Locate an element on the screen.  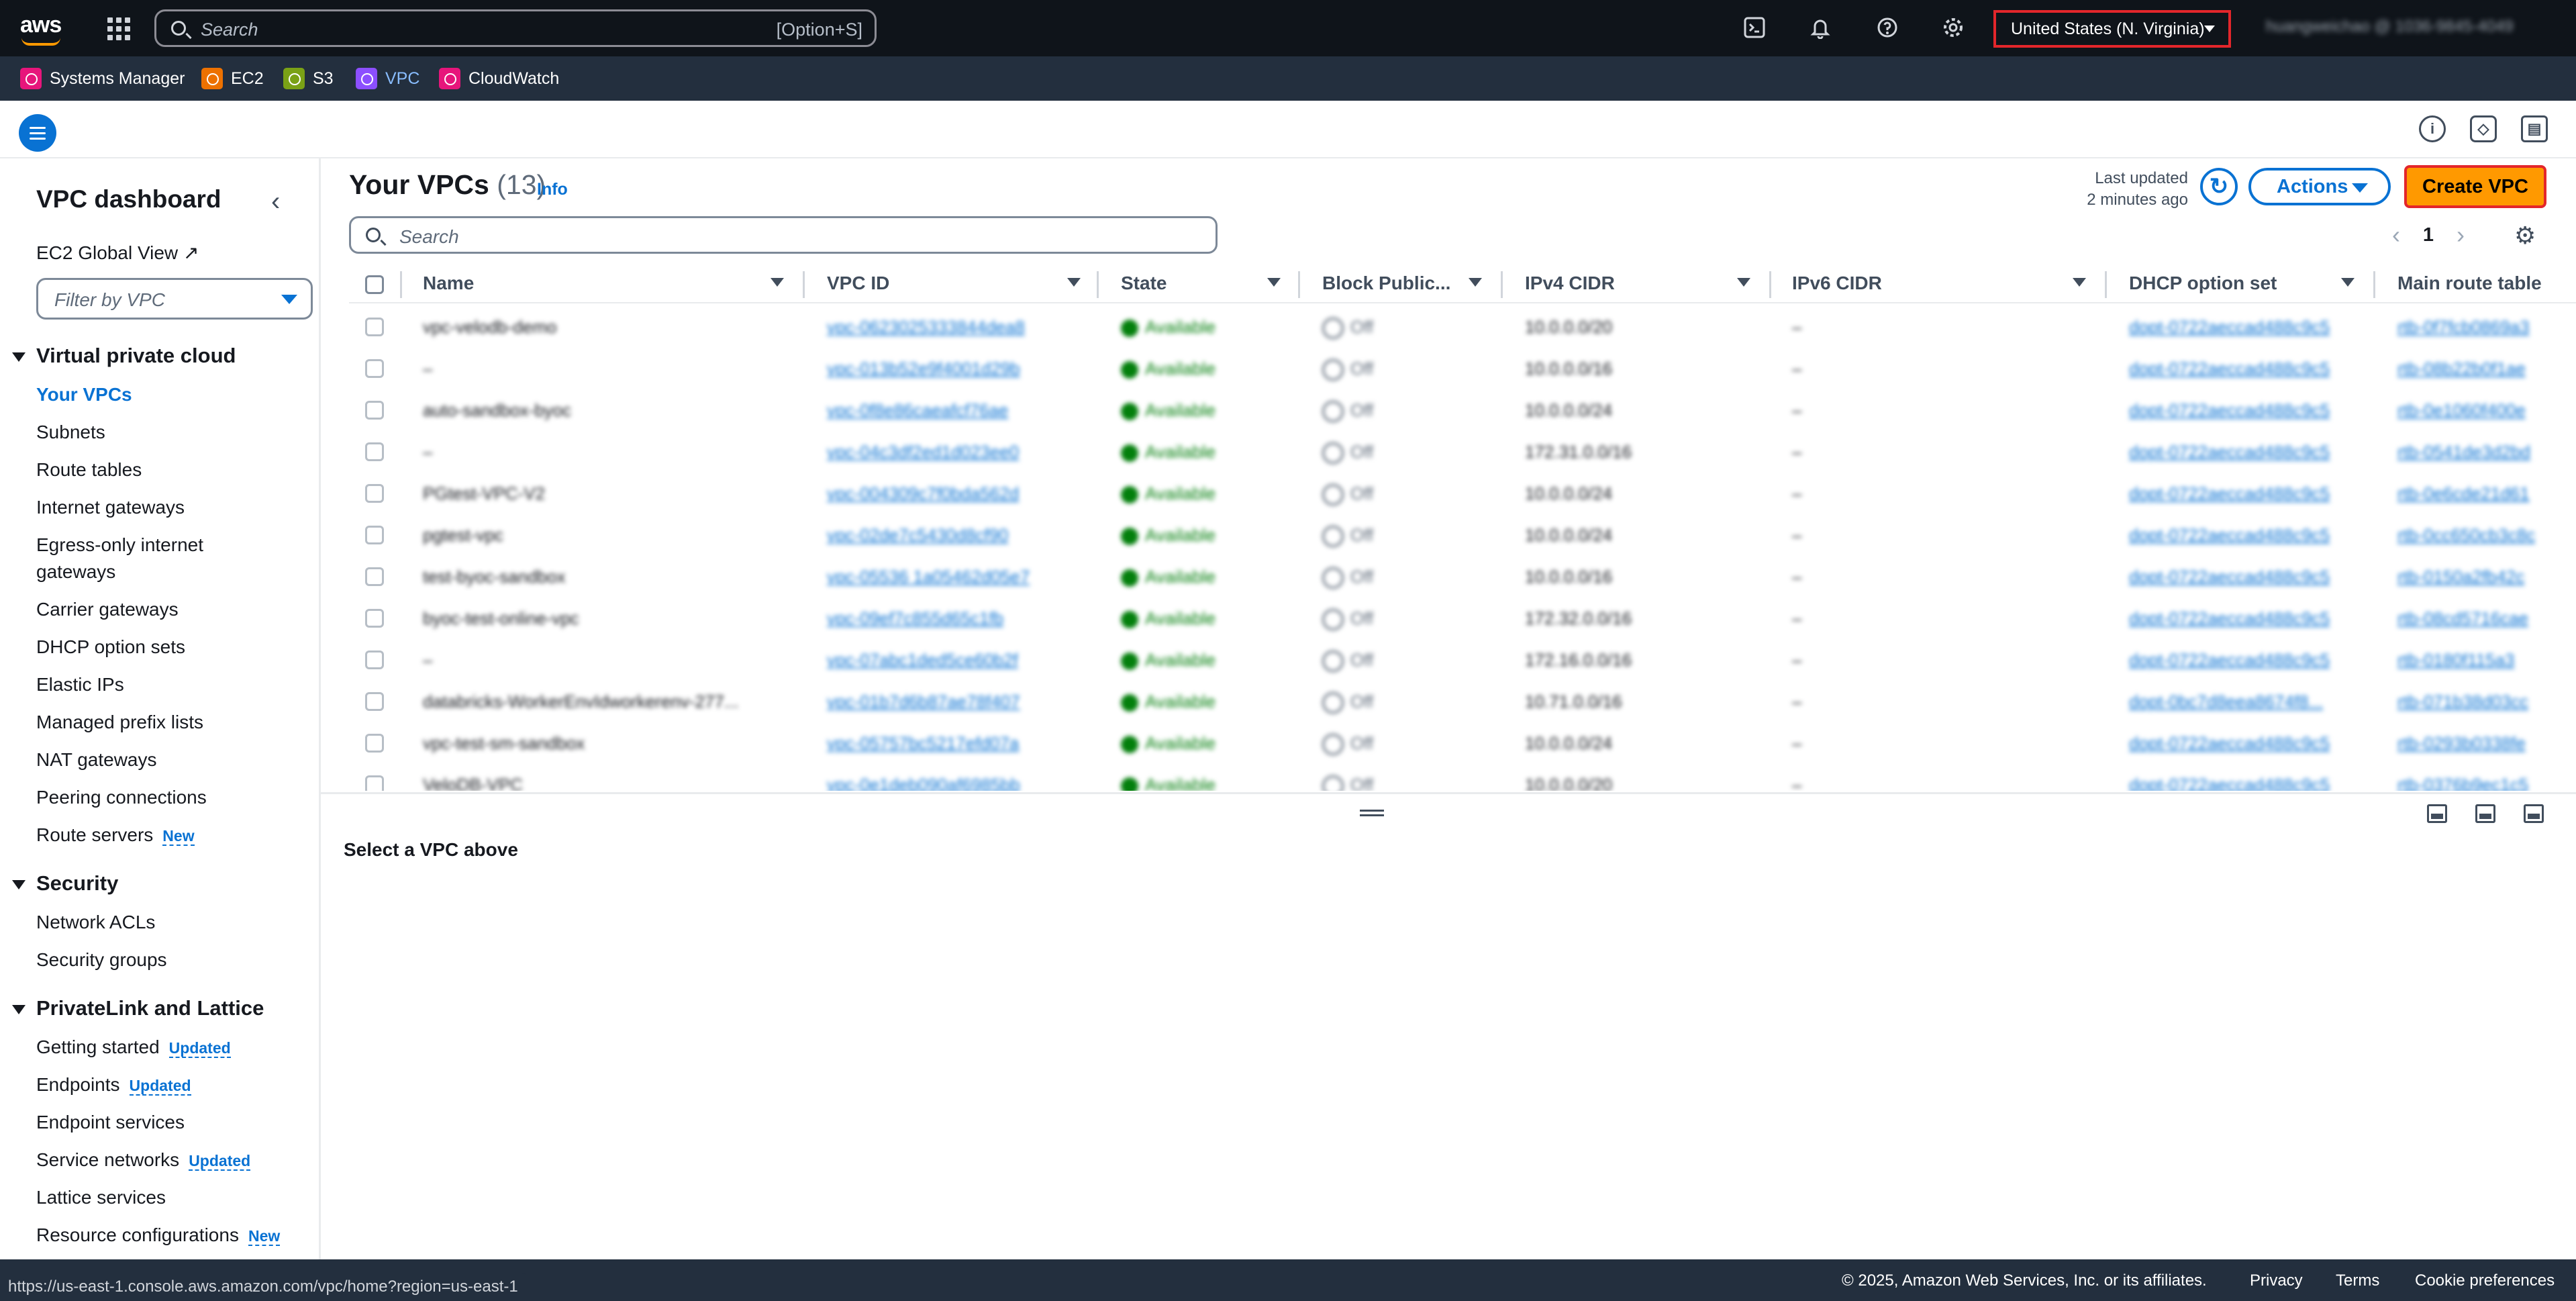
cell-main-route-table-link: rtb-071b38d03cc is located at coordinates (2486, 701).